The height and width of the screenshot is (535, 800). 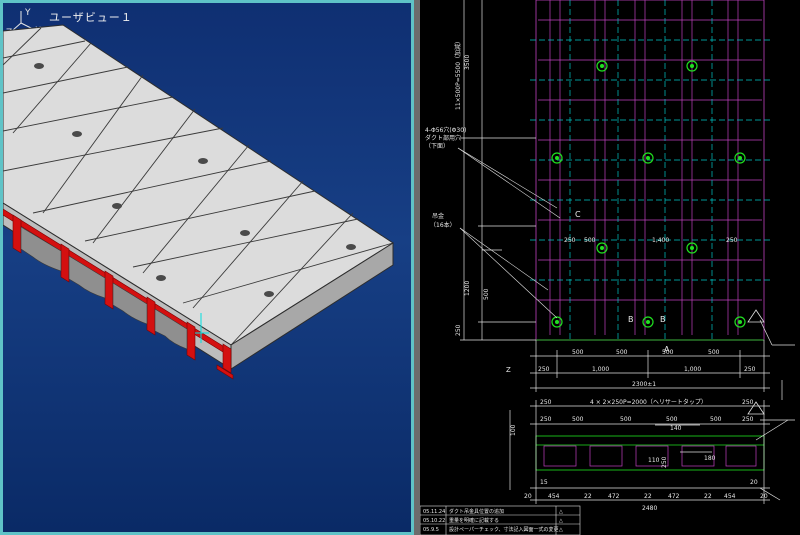 I want to click on section-outline, so click(x=650, y=453).